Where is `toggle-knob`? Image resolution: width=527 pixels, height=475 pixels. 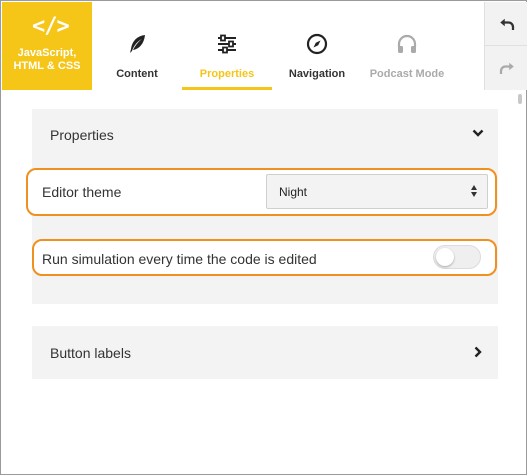
toggle-knob is located at coordinates (445, 257).